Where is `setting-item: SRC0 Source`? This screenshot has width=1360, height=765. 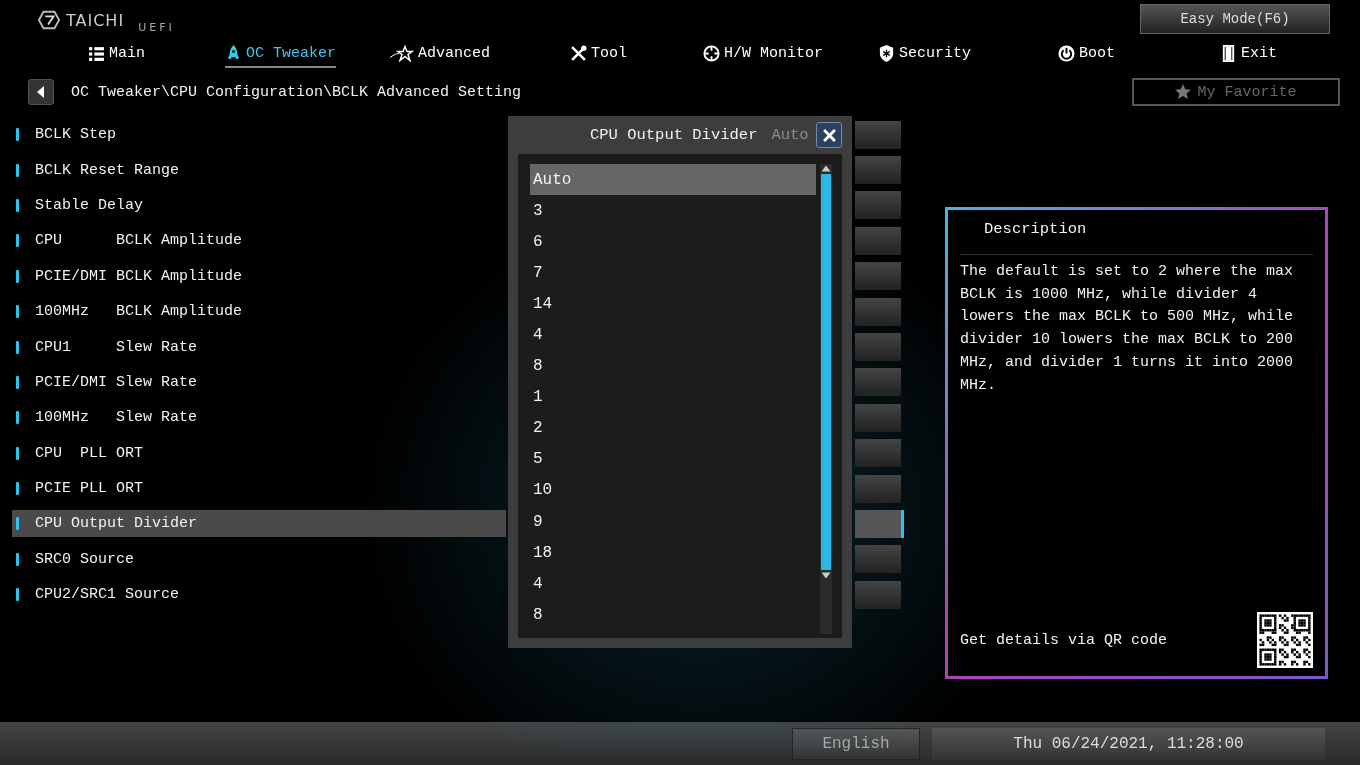 setting-item: SRC0 Source is located at coordinates (259, 559).